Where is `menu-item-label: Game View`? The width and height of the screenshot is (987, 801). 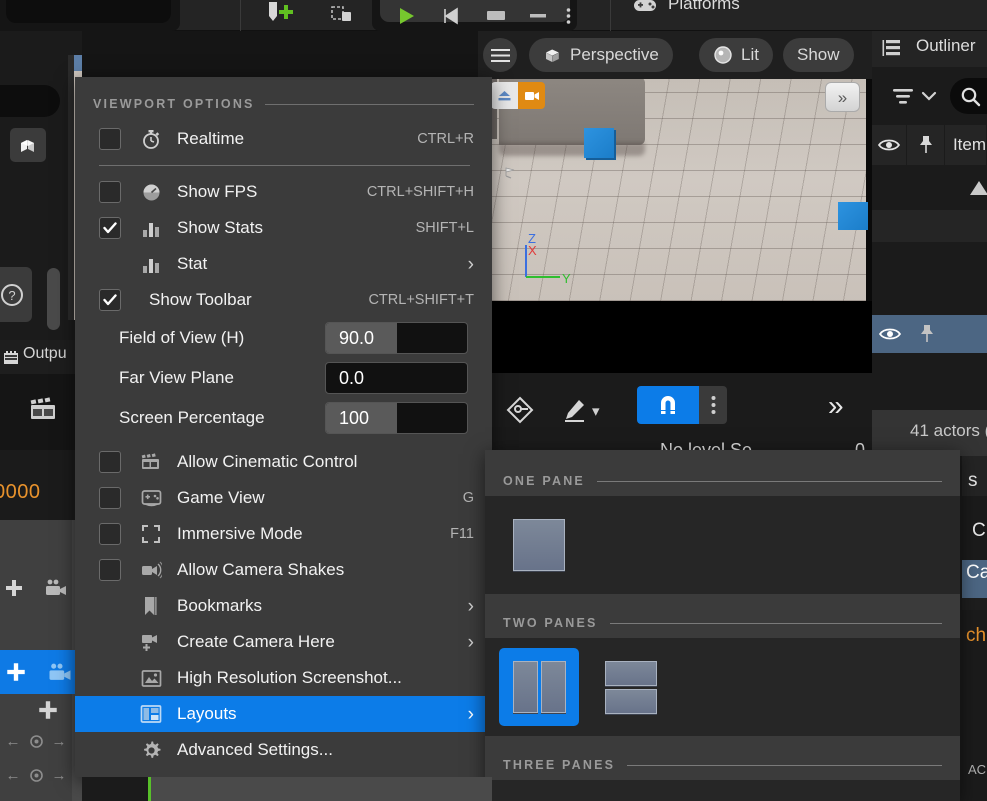
menu-item-label: Game View is located at coordinates (221, 497).